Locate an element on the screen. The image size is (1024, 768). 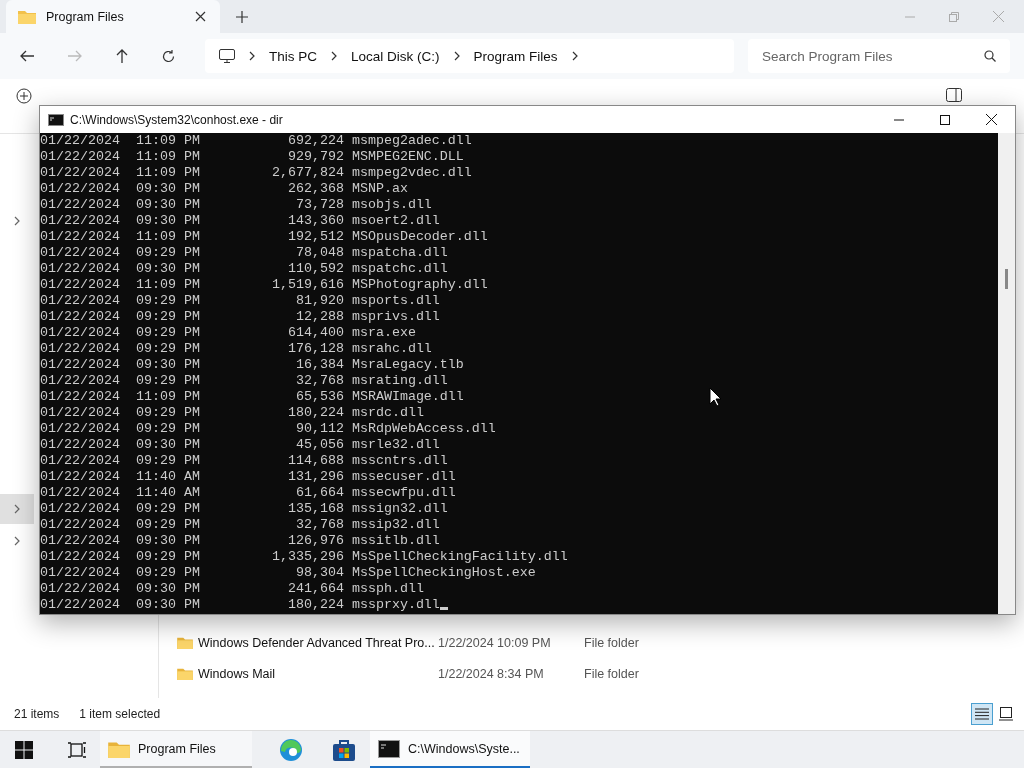
tile-icon is located at coordinates (1006, 714).